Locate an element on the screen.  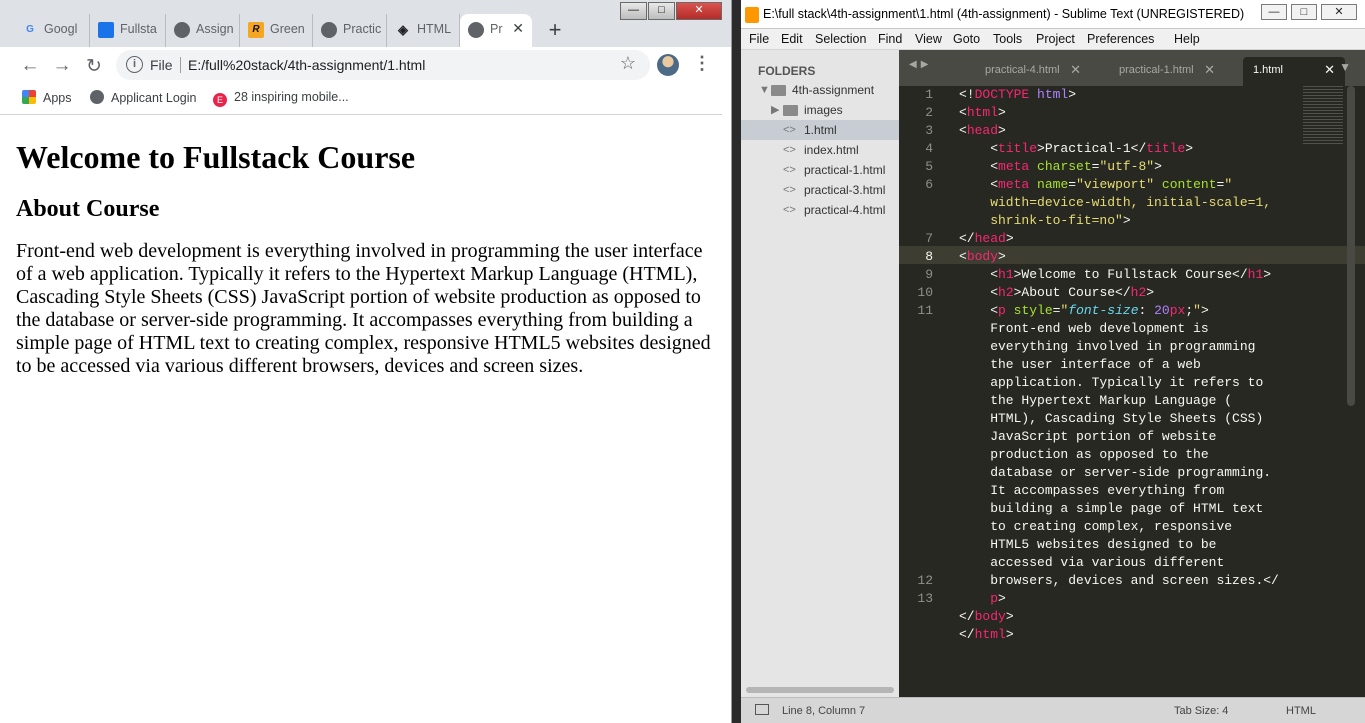
menu-find: Find is located at coordinates (890, 39).